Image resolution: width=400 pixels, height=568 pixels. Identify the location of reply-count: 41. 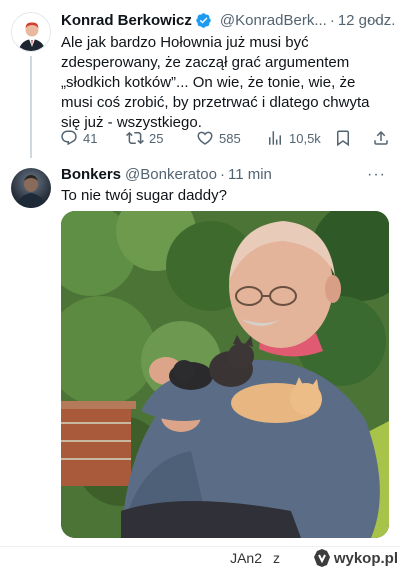
(90, 138).